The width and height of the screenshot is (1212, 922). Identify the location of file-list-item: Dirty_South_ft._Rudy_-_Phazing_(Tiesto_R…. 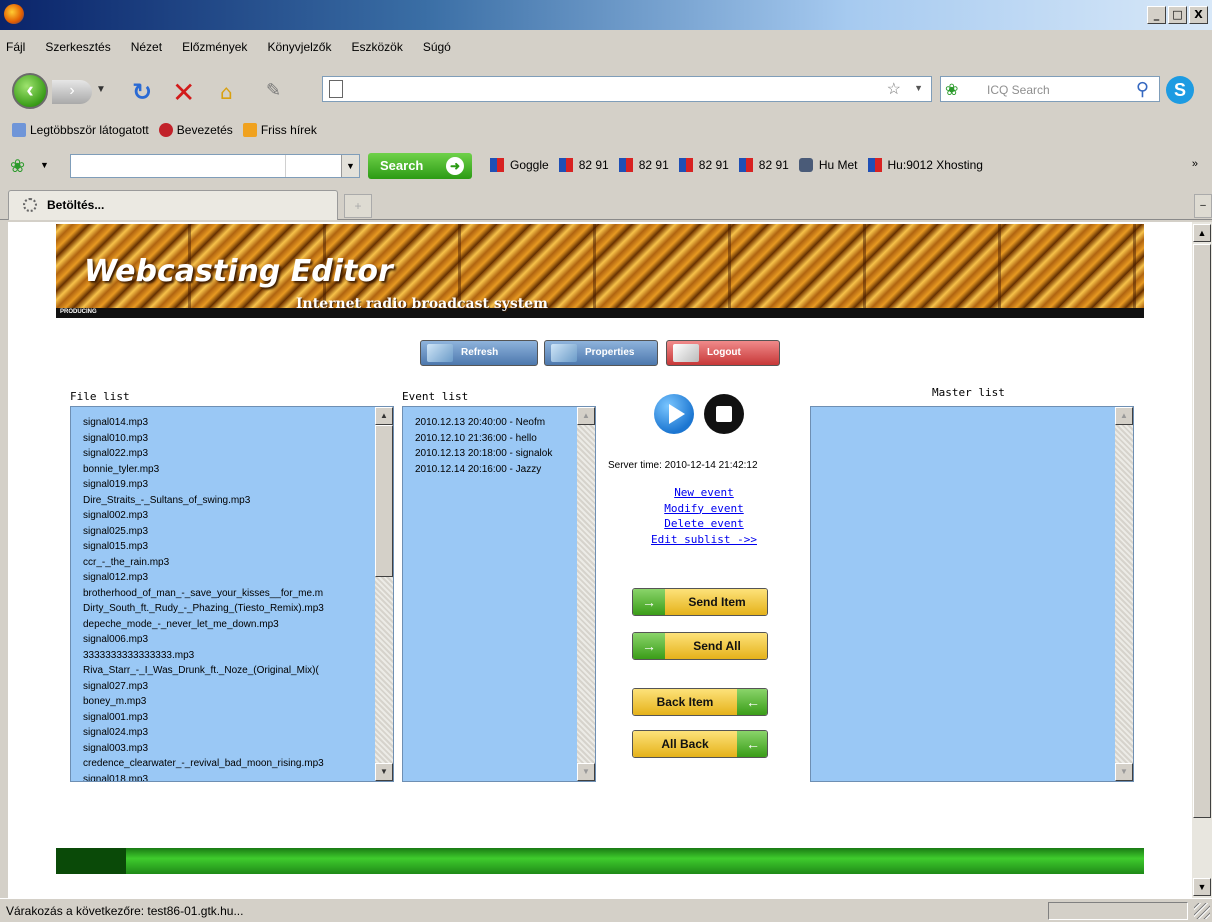
(203, 609).